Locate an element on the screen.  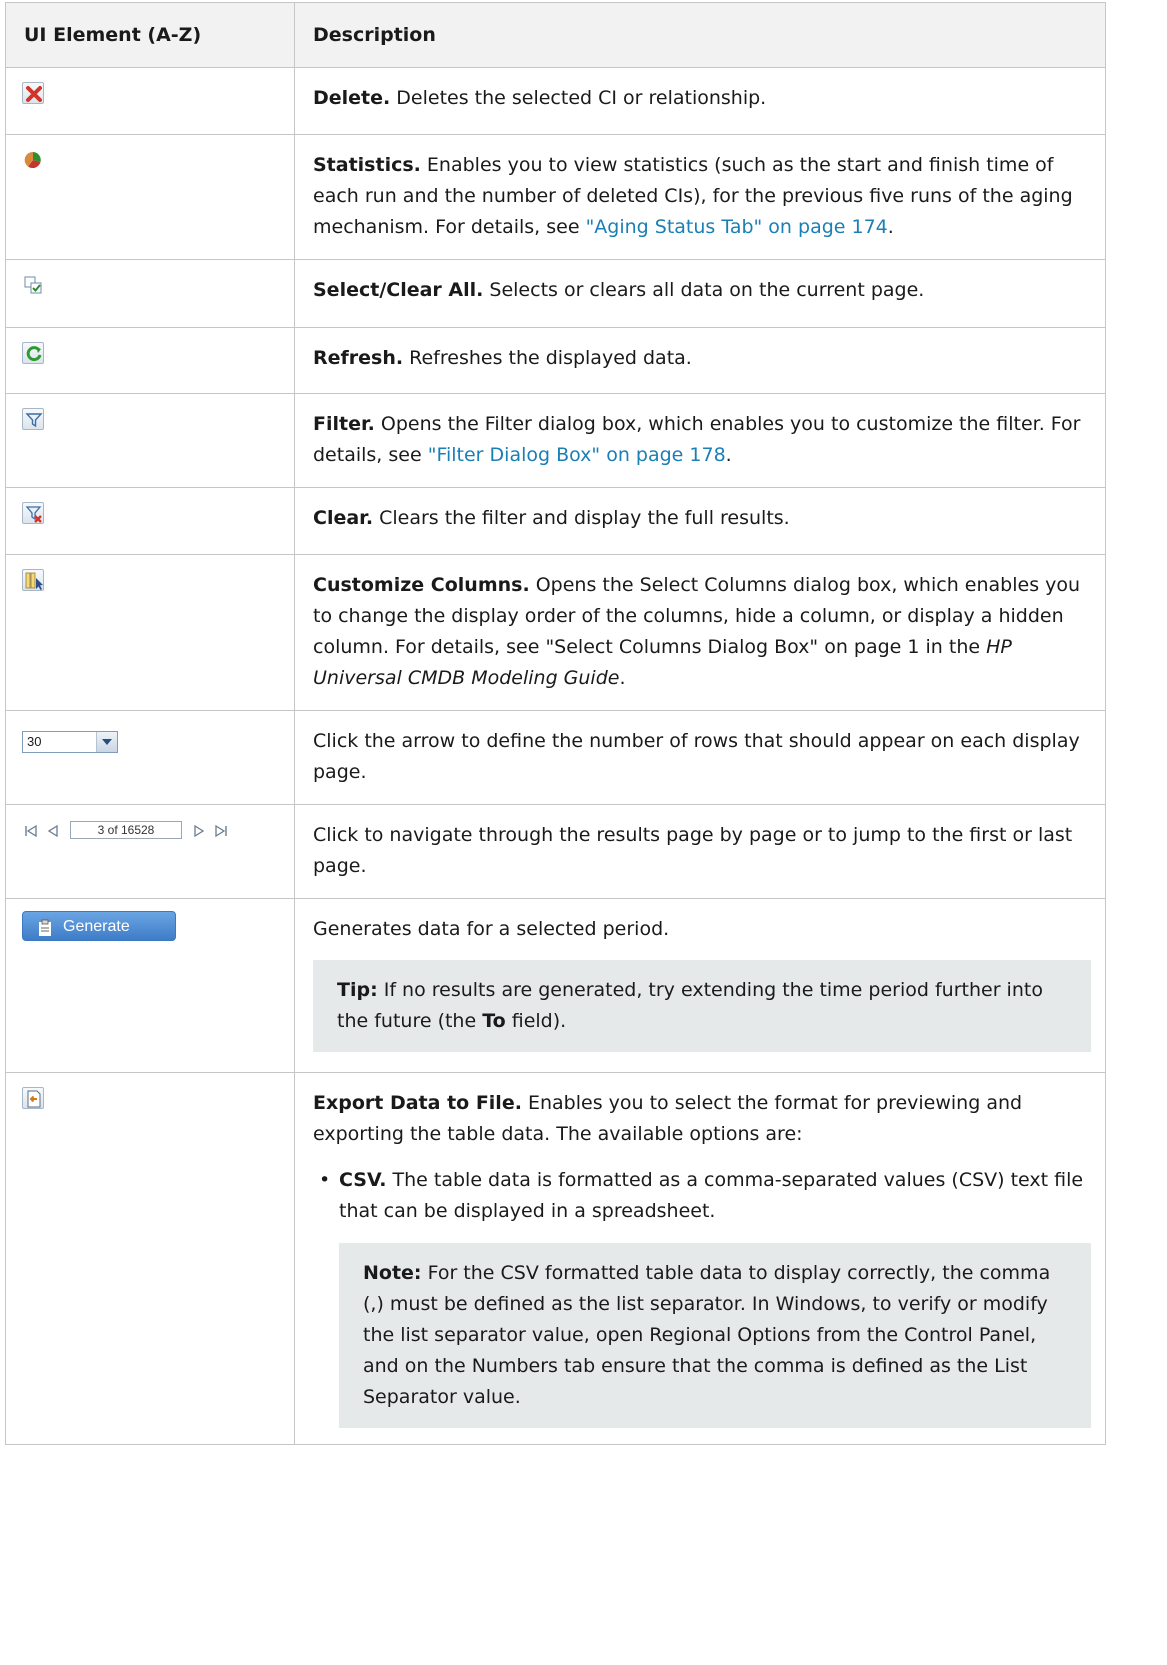
note-label: Note: is located at coordinates (392, 1273).